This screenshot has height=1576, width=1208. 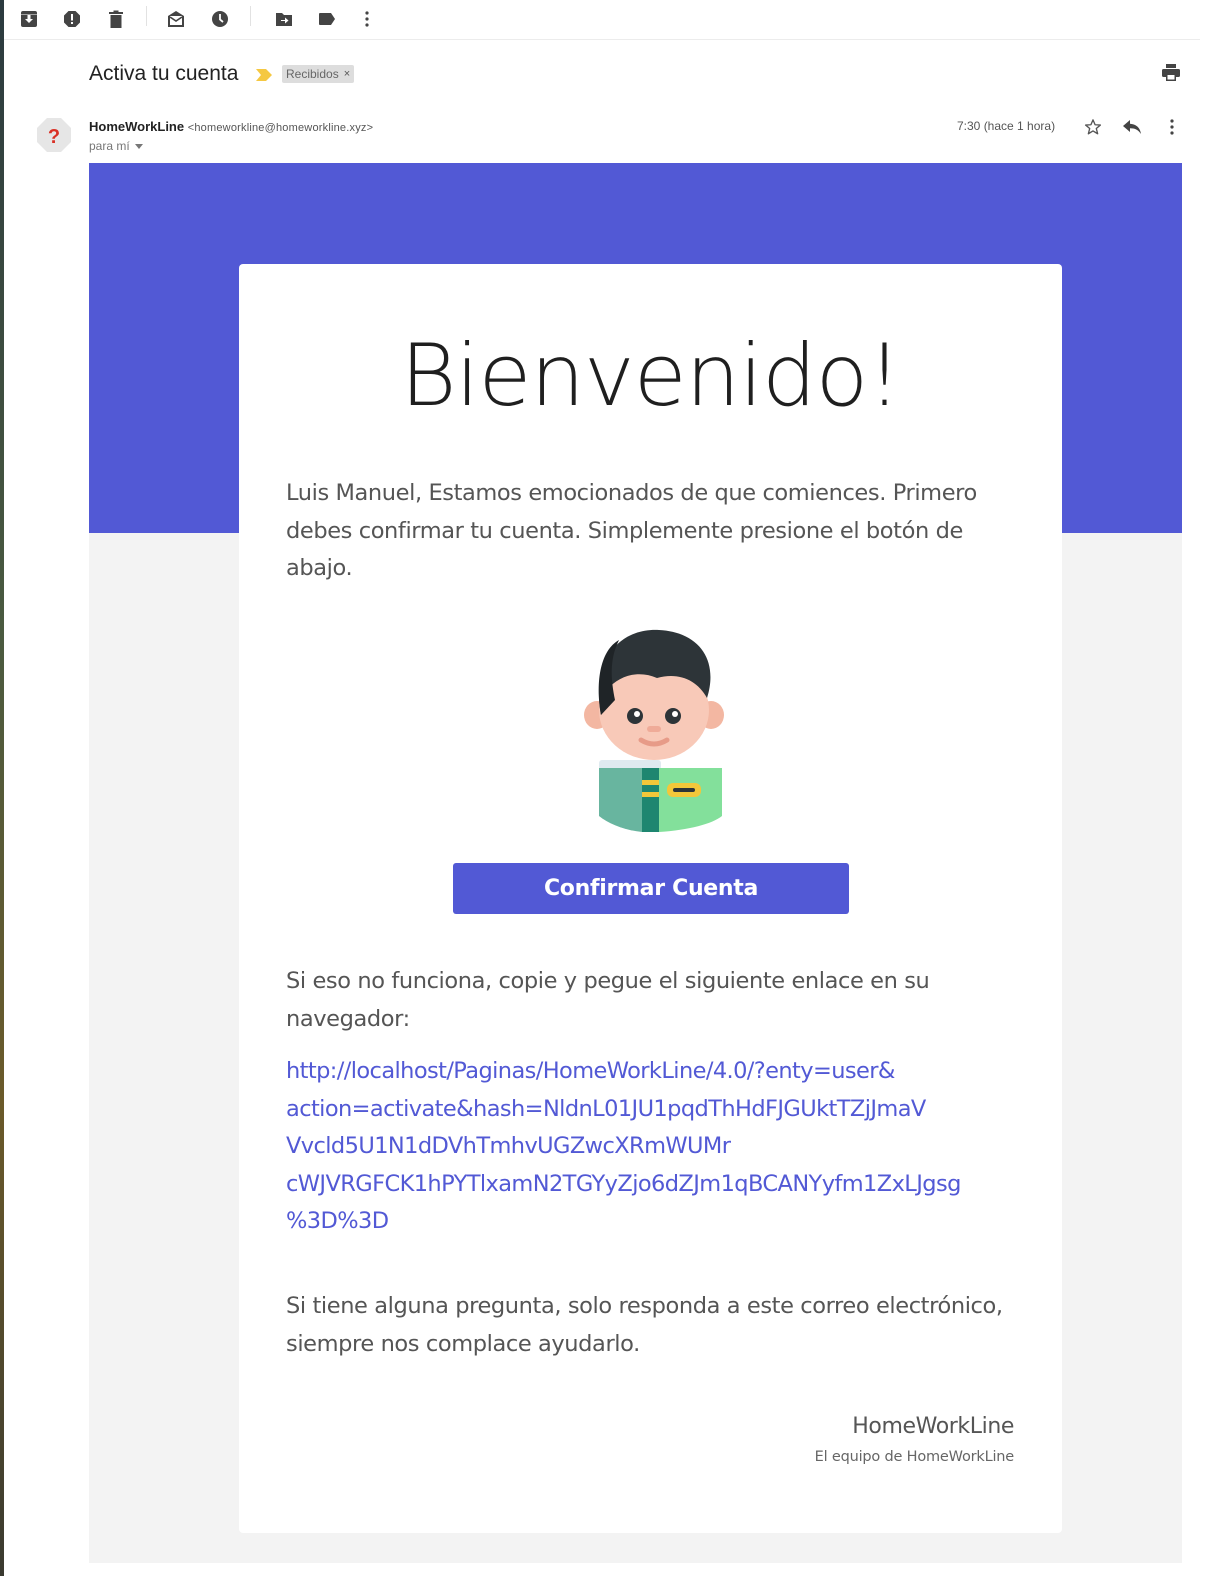 I want to click on shirt-right, so click(x=690, y=800).